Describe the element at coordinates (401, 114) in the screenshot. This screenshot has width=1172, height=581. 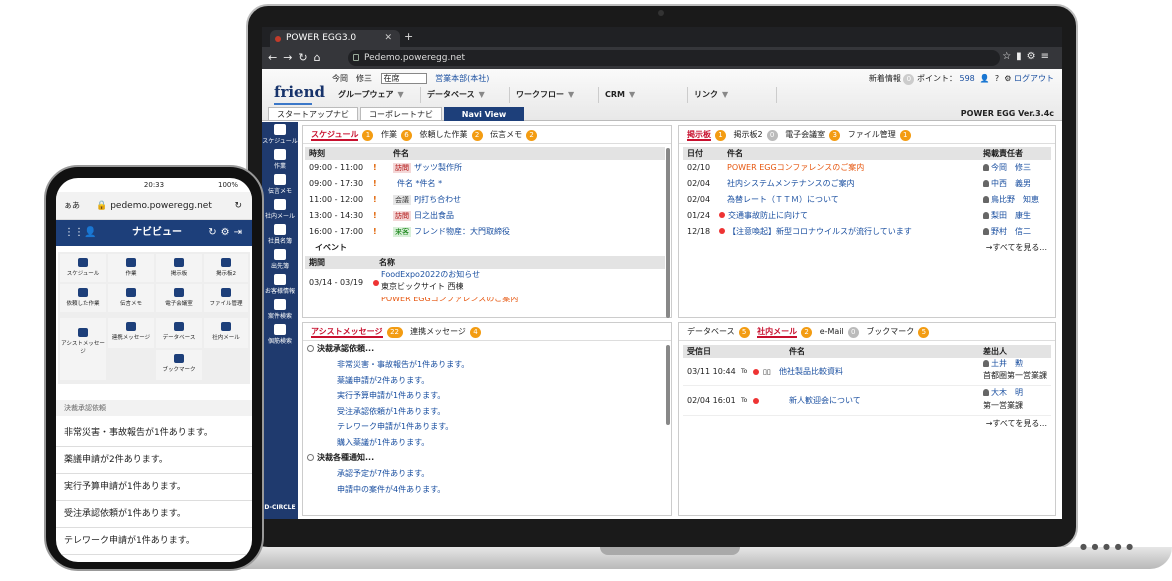
I see `tab-corporate-navi: コーポレートナビ` at that location.